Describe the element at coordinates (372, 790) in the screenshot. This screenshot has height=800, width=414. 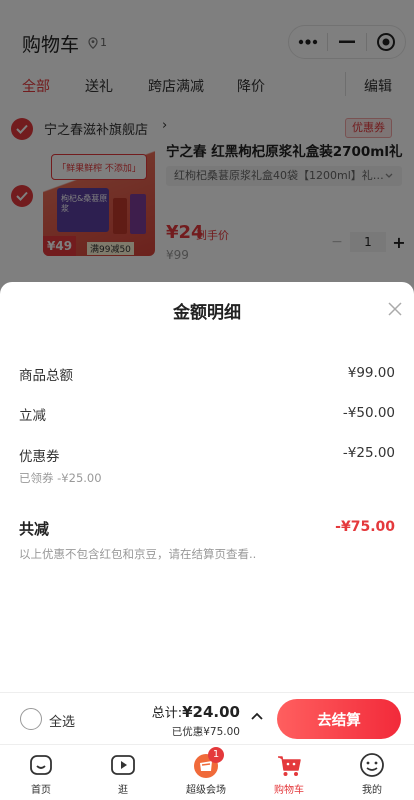
I see `tab-profile-label: 我的` at that location.